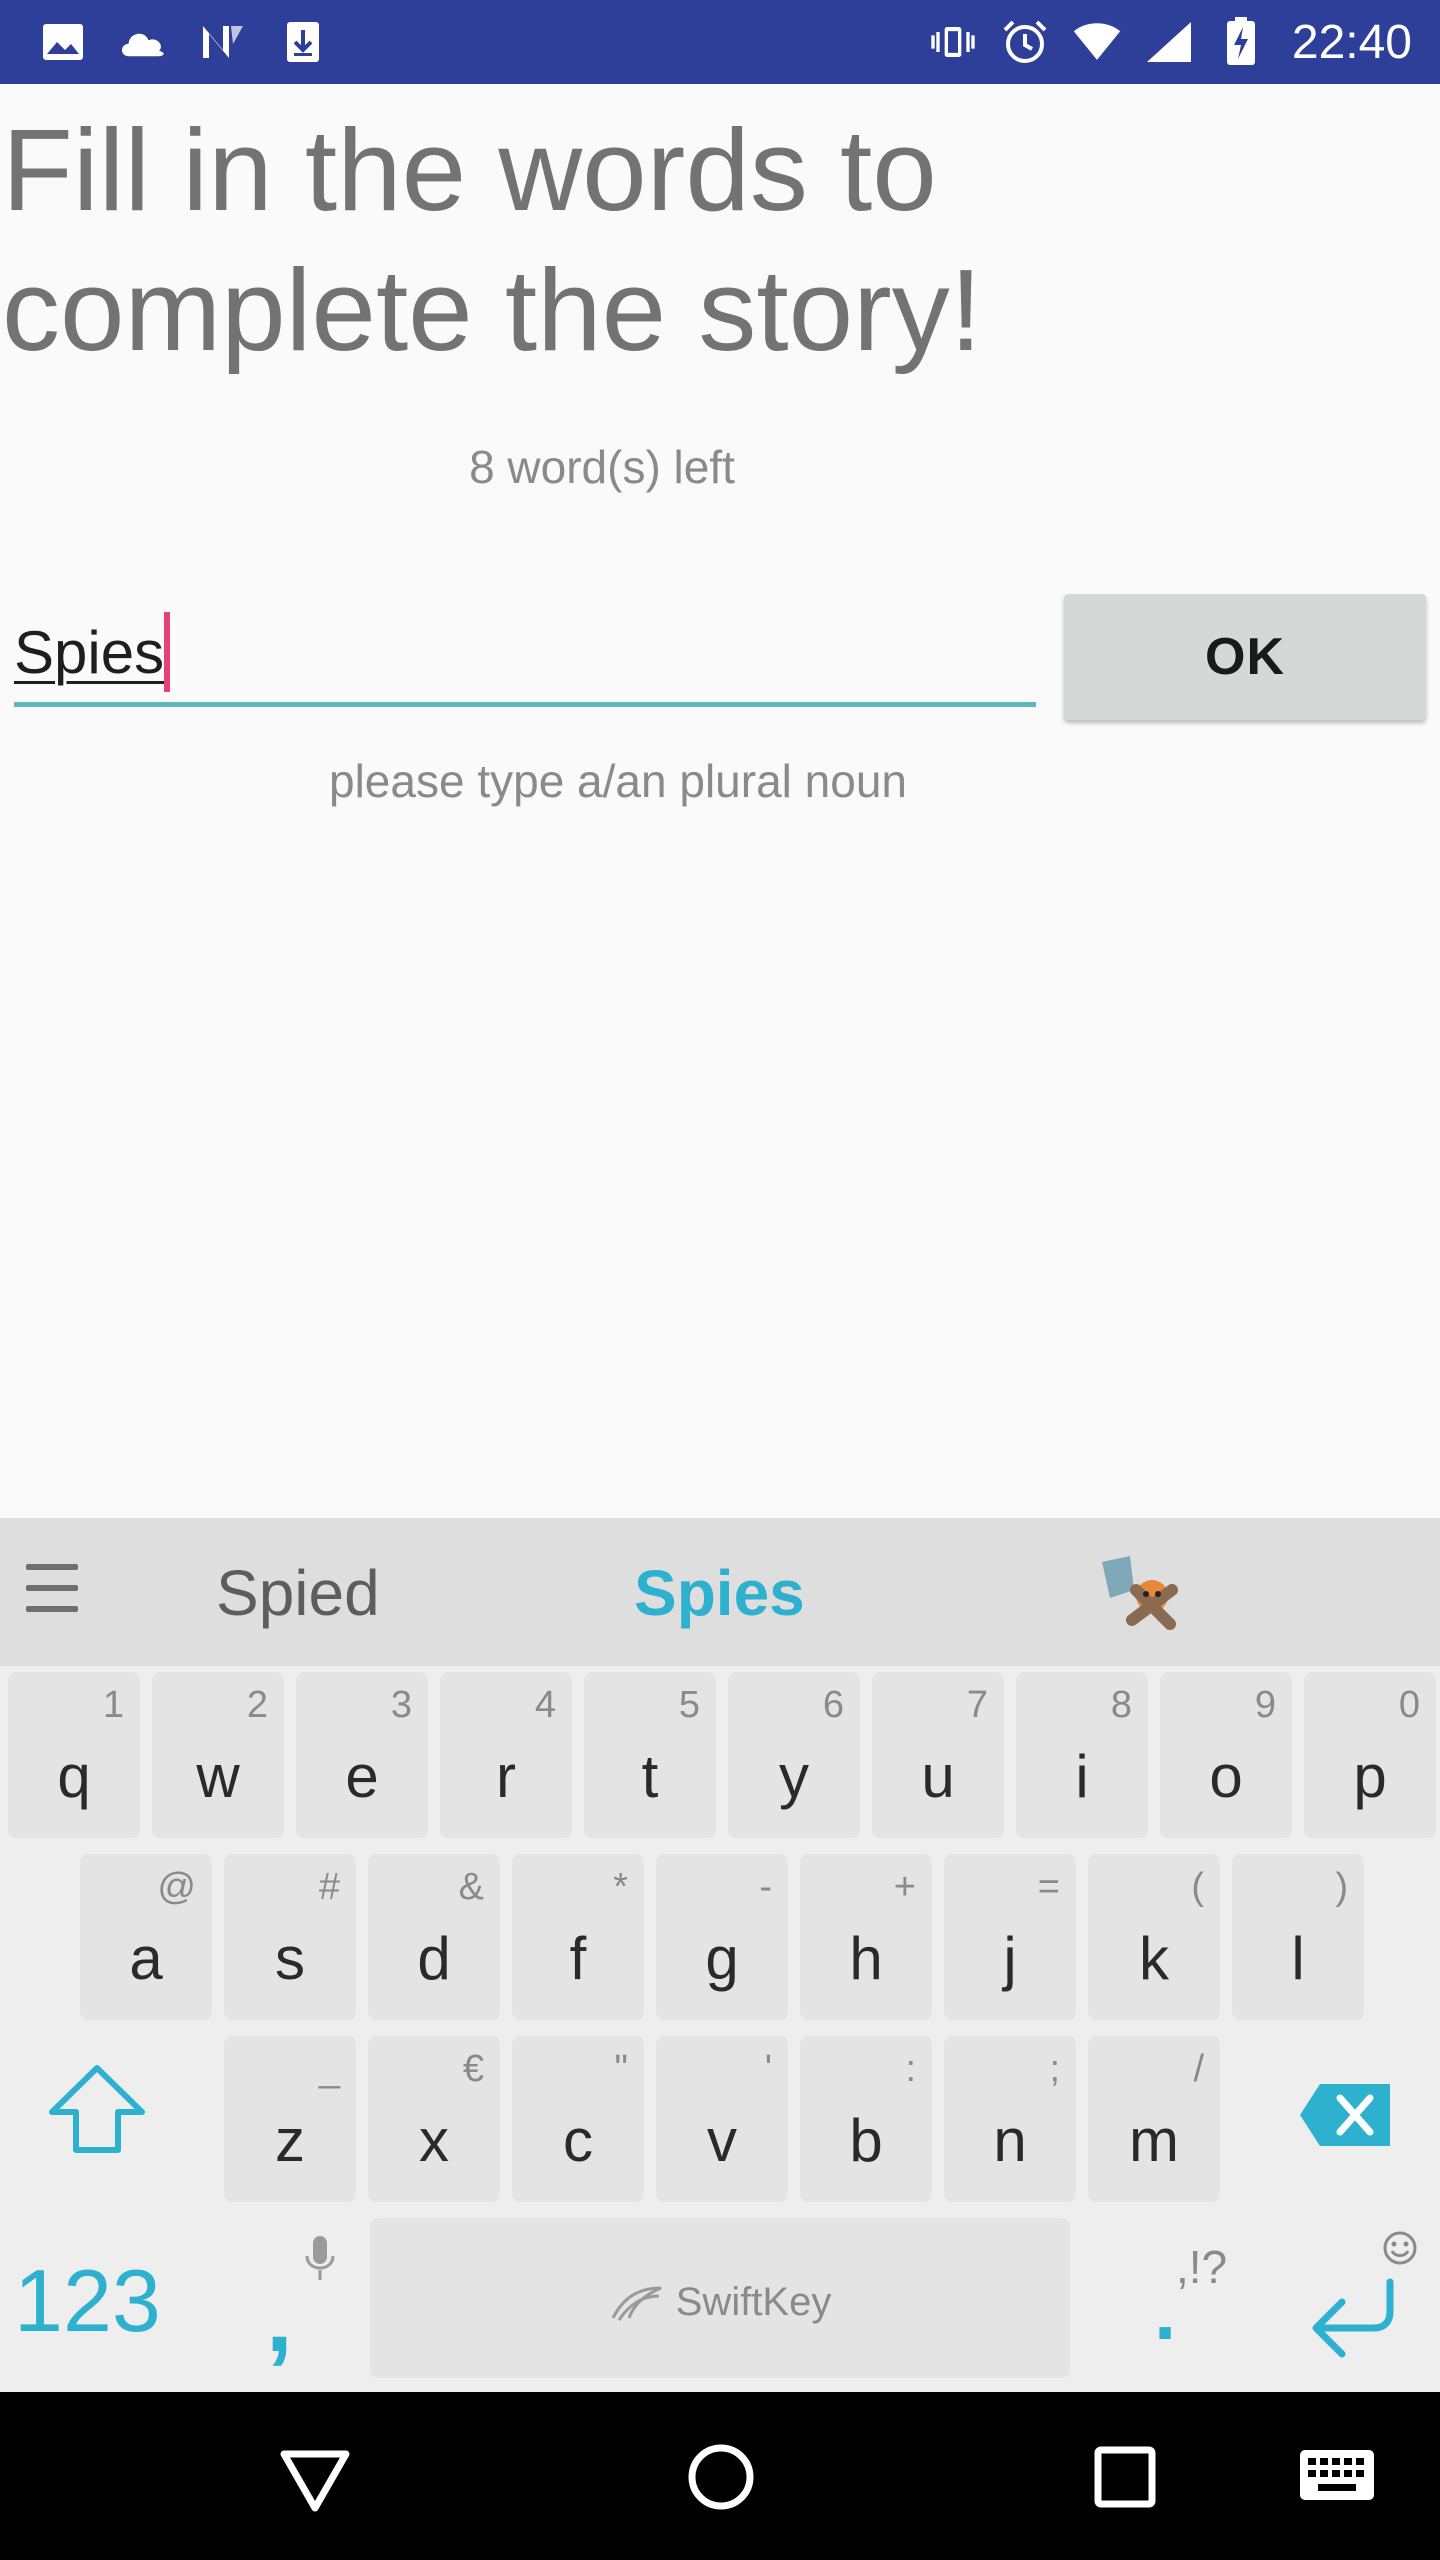 The width and height of the screenshot is (1440, 2560). I want to click on key-hint: €, so click(473, 2069).